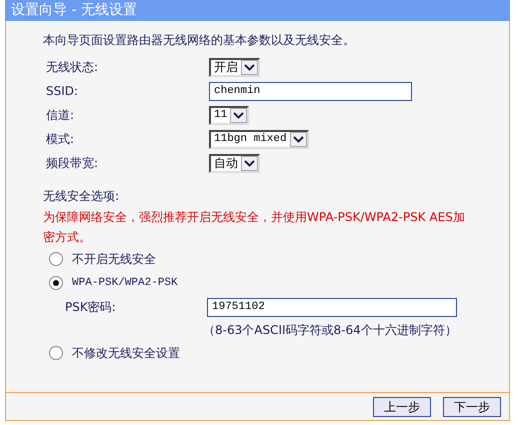 The image size is (518, 425). Describe the element at coordinates (60, 115) in the screenshot. I see `field-label: 信道:` at that location.